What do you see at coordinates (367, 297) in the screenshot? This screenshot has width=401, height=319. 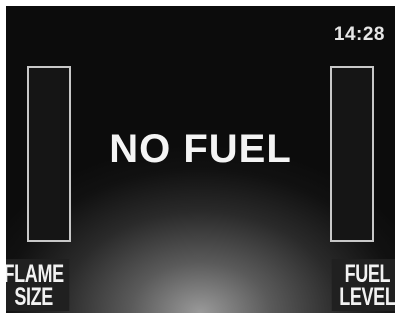 I see `fuel-level-label-line2: LEVEL` at bounding box center [367, 297].